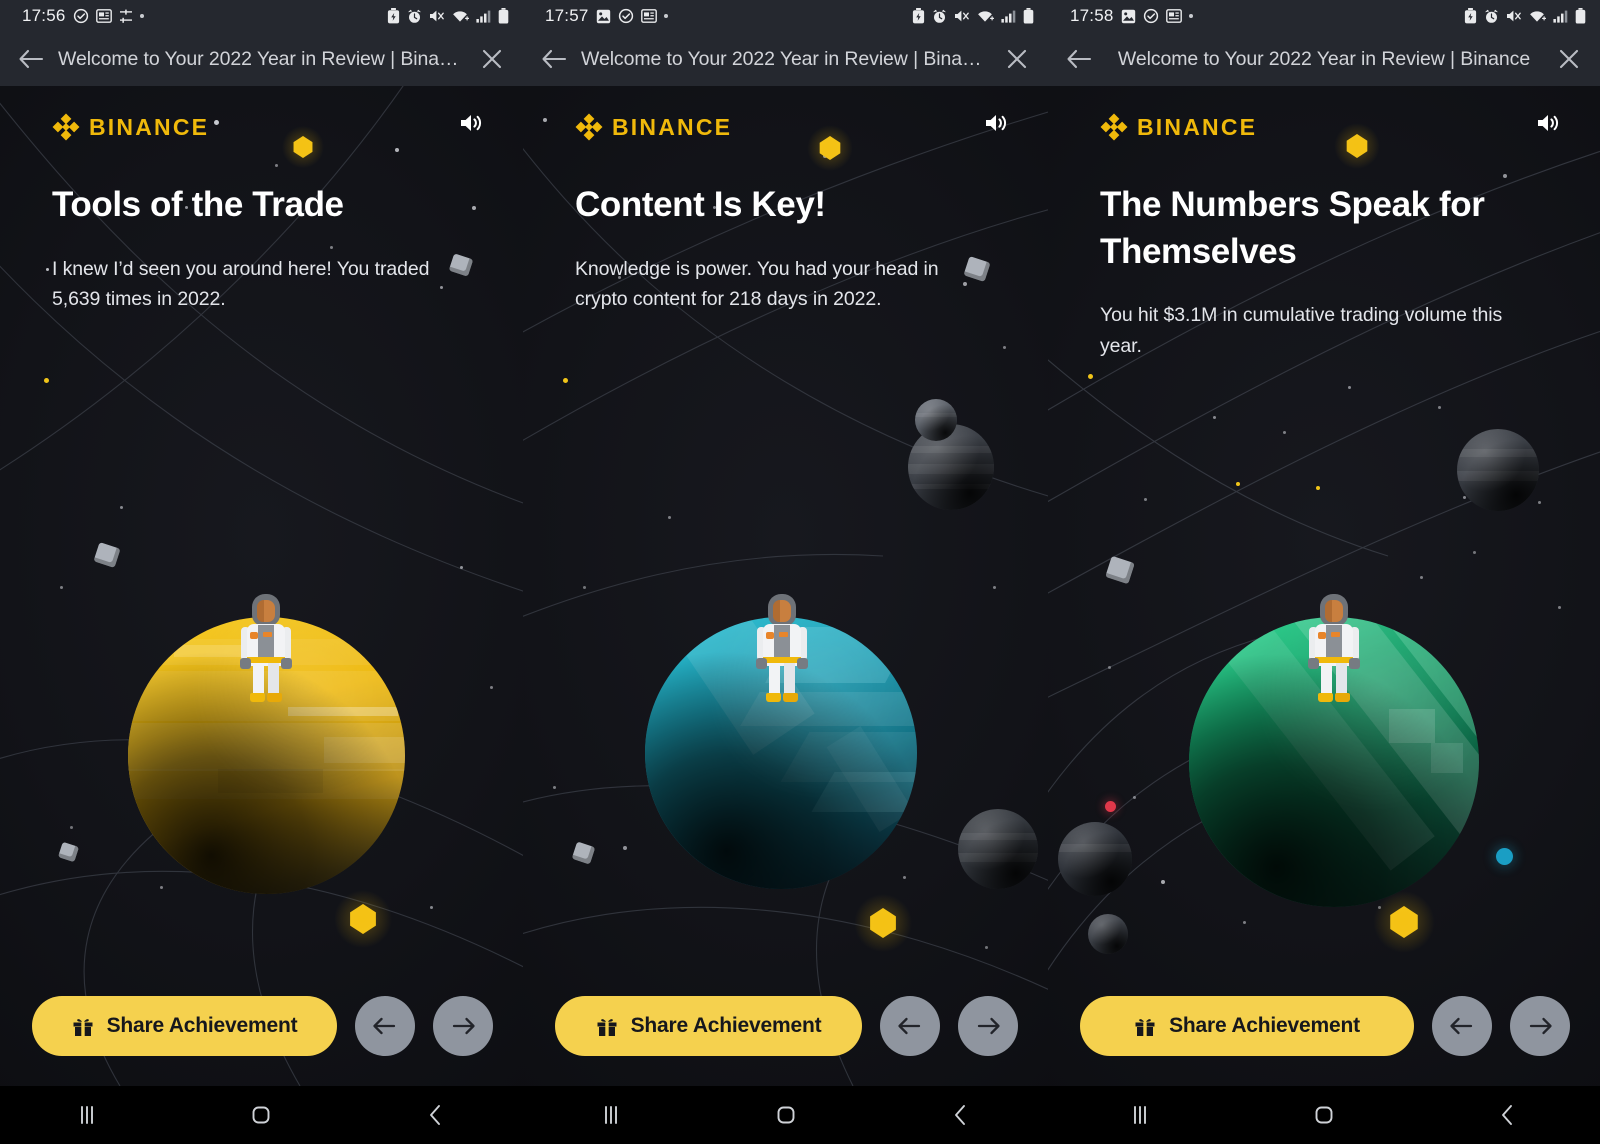 Image resolution: width=1600 pixels, height=1144 pixels. Describe the element at coordinates (44, 15) in the screenshot. I see `status-time: 17:56` at that location.